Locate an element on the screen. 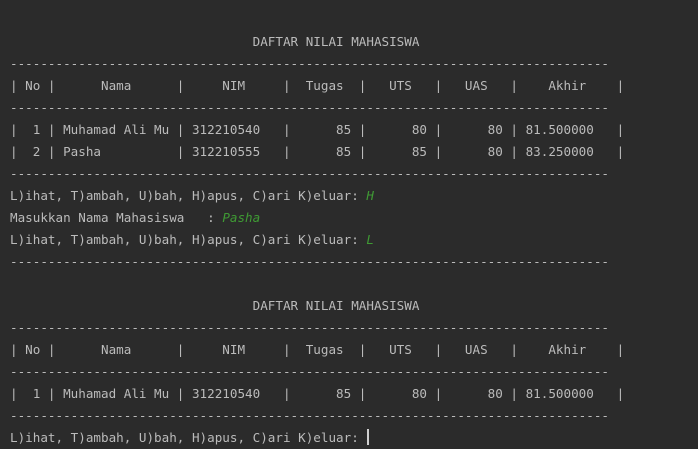 The width and height of the screenshot is (698, 449). user-input: Pasha is located at coordinates (241, 217).